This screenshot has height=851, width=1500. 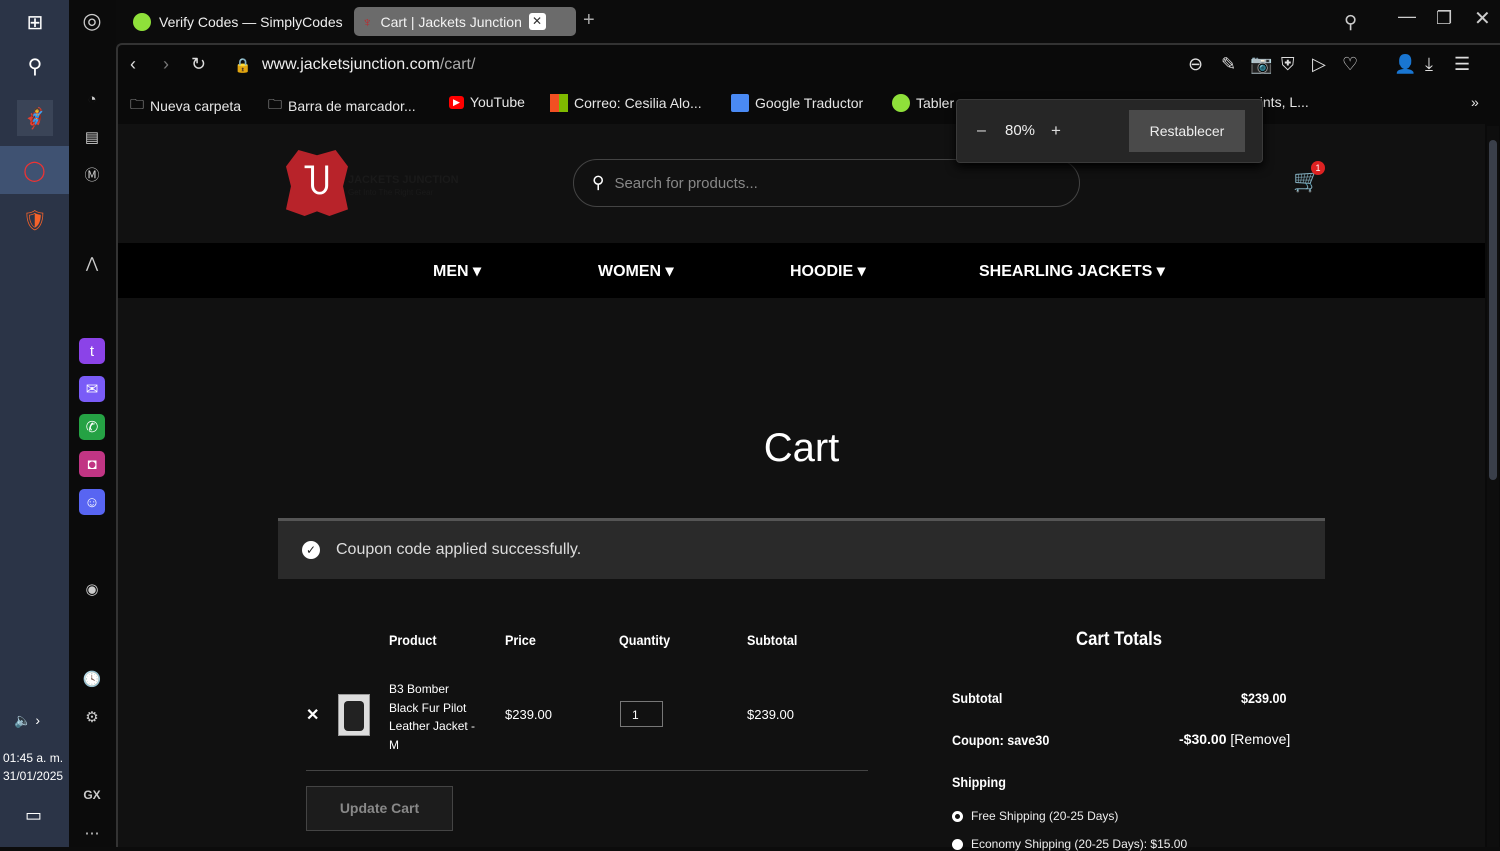 What do you see at coordinates (137, 104) in the screenshot?
I see `folder-icon: 🗀` at bounding box center [137, 104].